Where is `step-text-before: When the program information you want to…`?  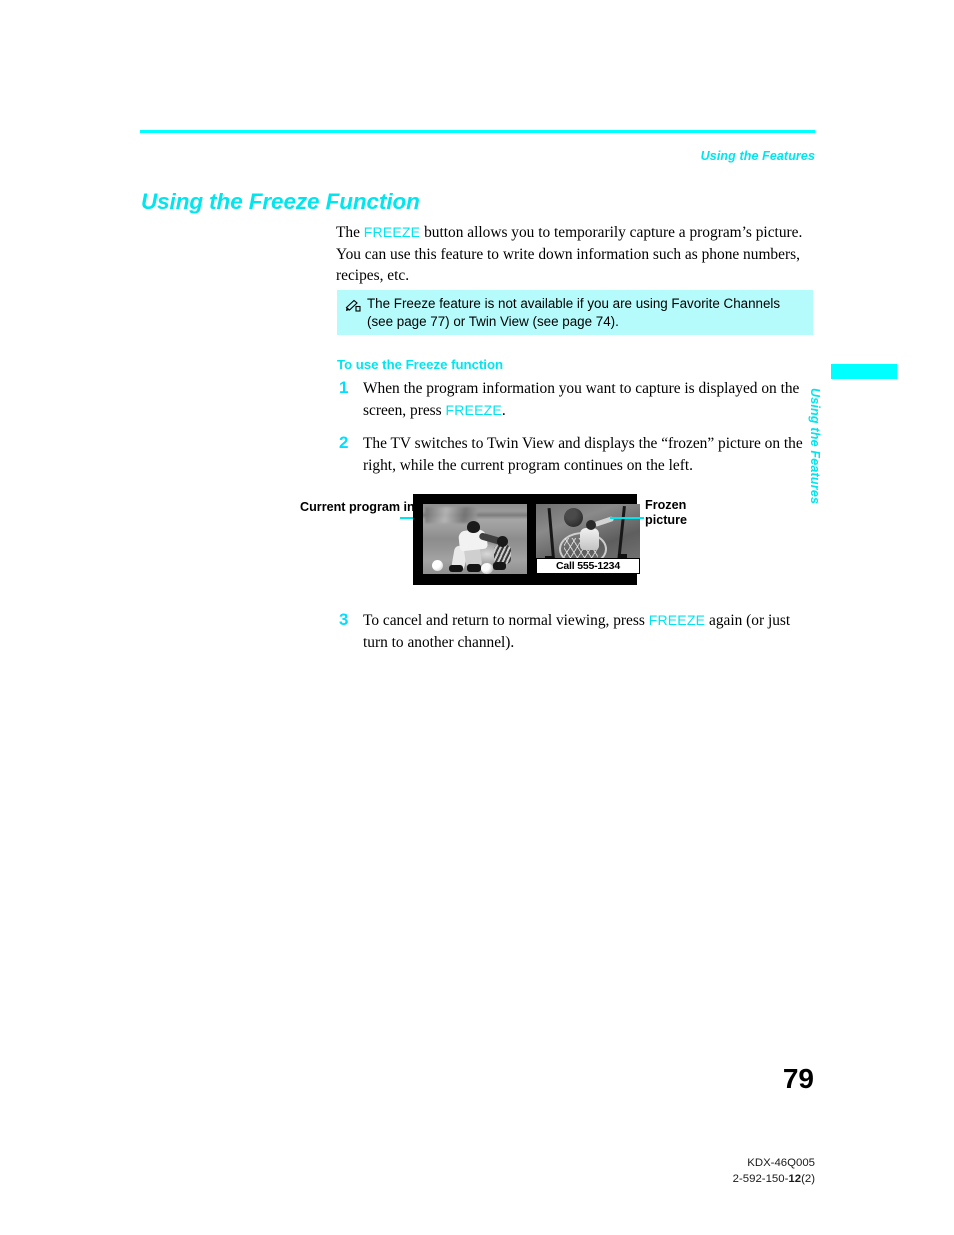 step-text-before: When the program information you want to… is located at coordinates (581, 399).